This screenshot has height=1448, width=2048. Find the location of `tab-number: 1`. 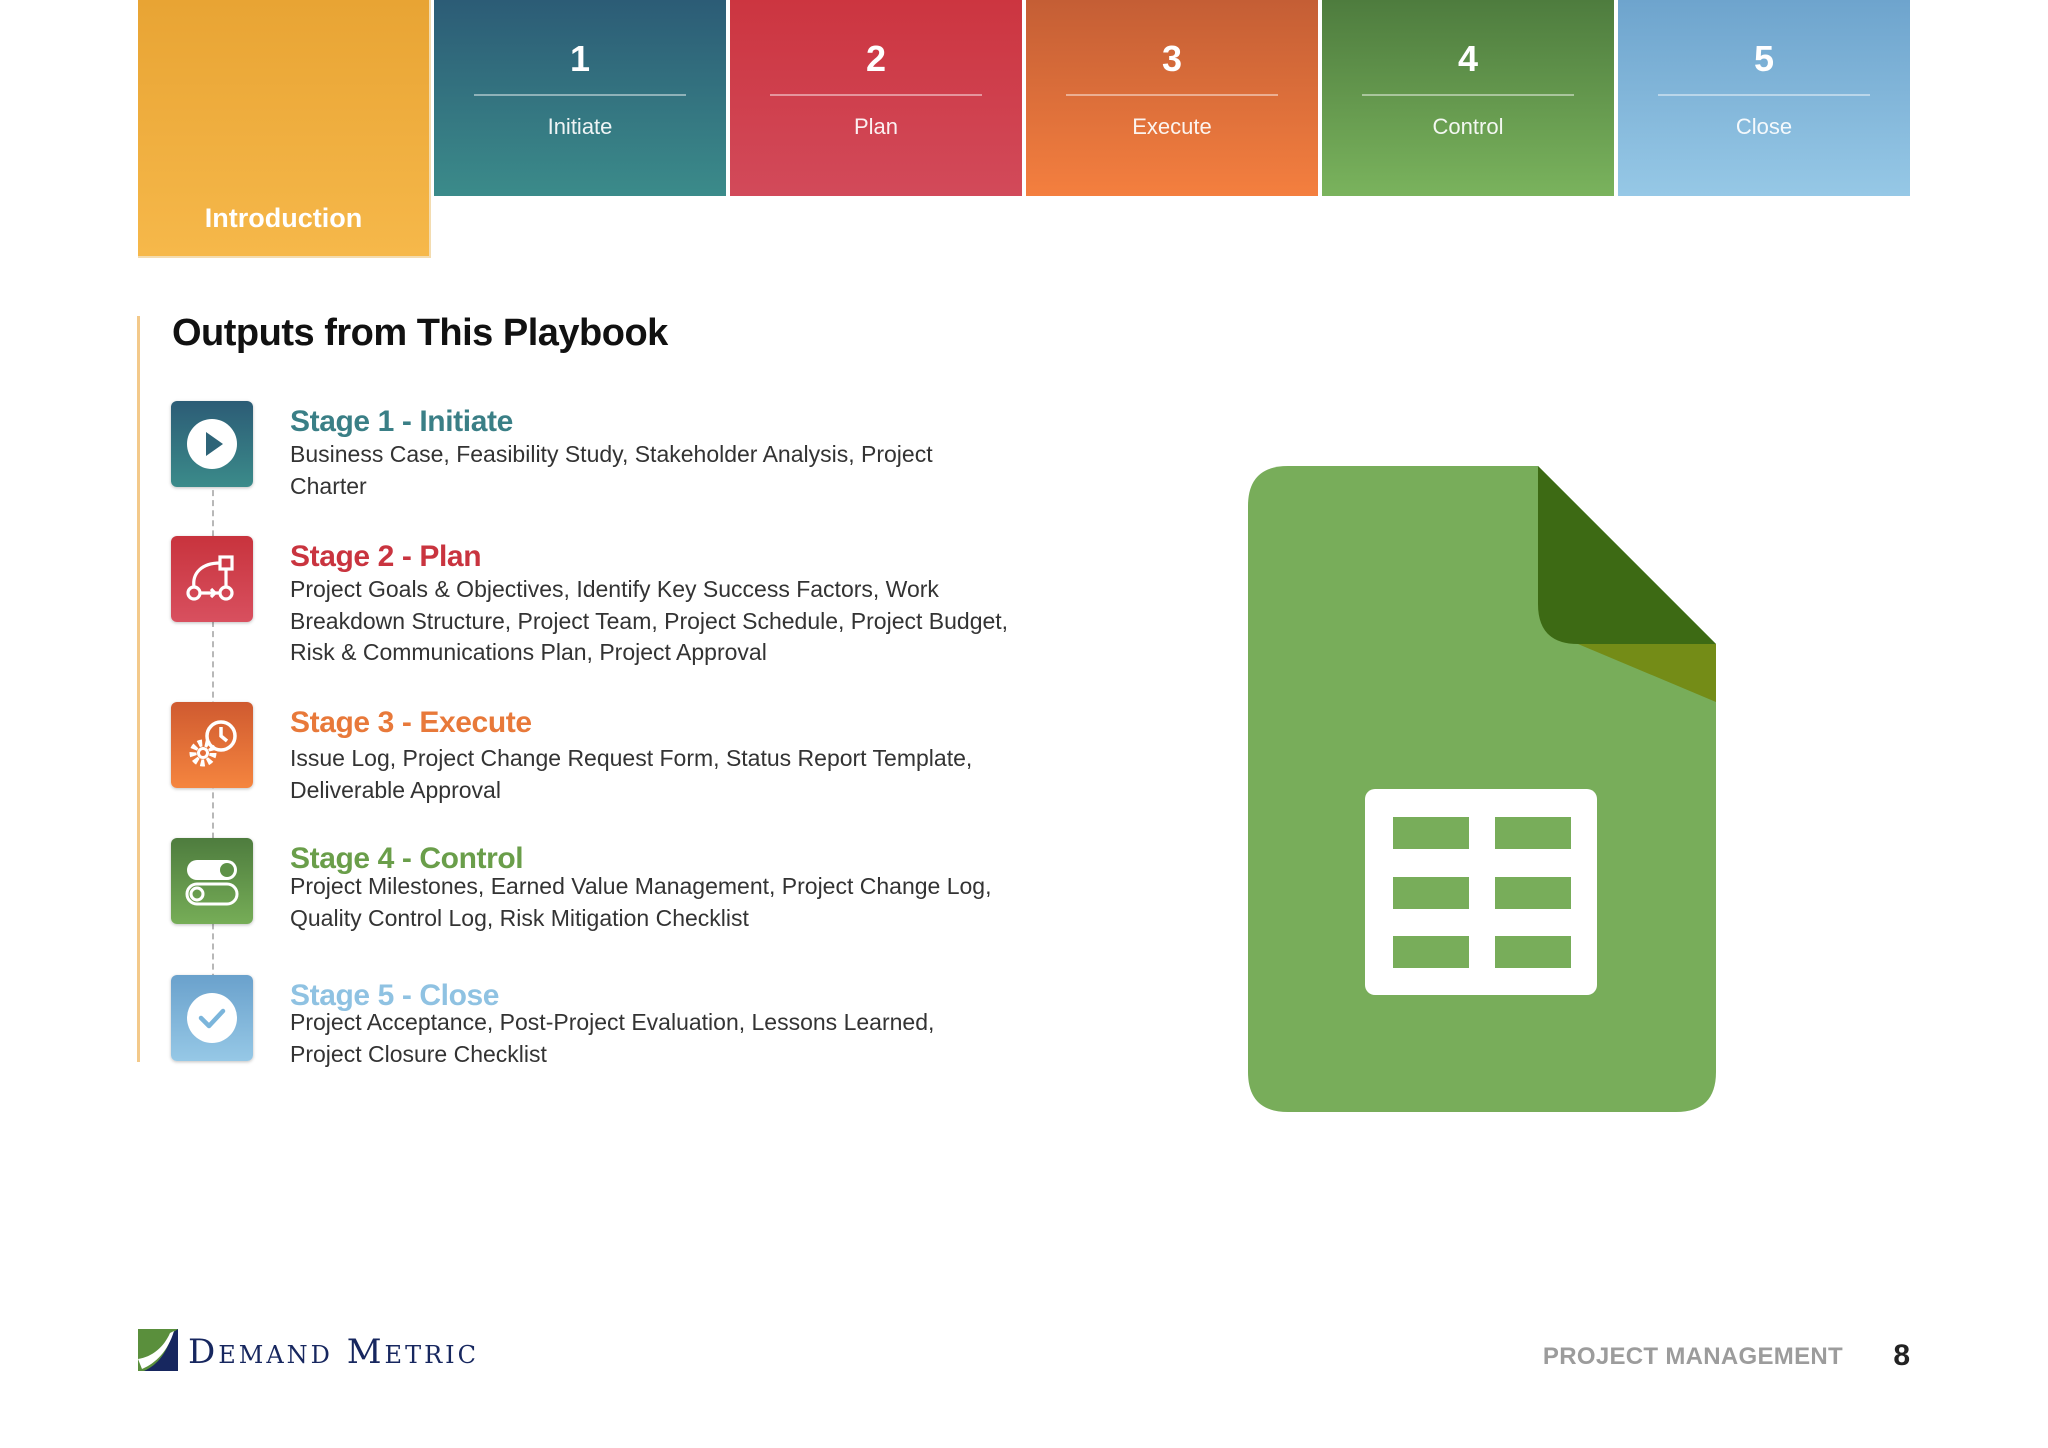

tab-number: 1 is located at coordinates (580, 58).